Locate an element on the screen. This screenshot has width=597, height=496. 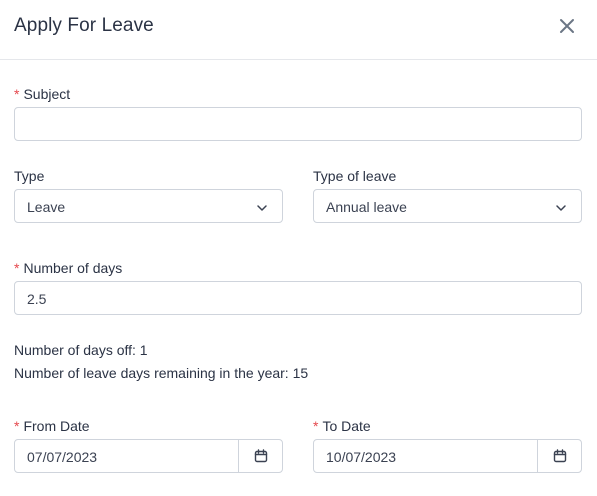
type-of-leave-value: Annual leave is located at coordinates (366, 207).